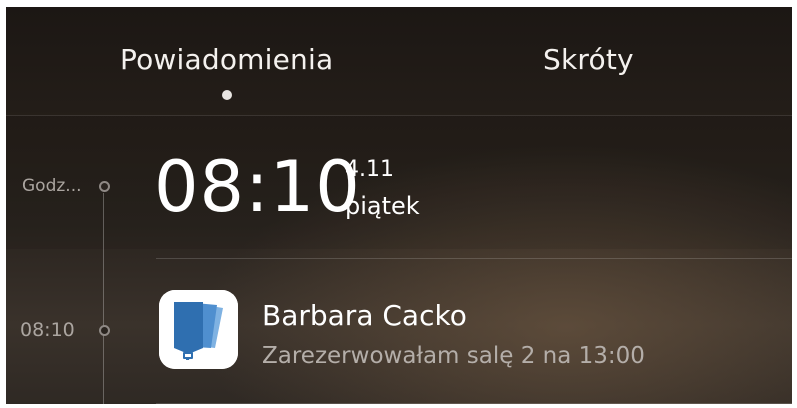  I want to click on tab-shortcuts: Skróty, so click(588, 59).